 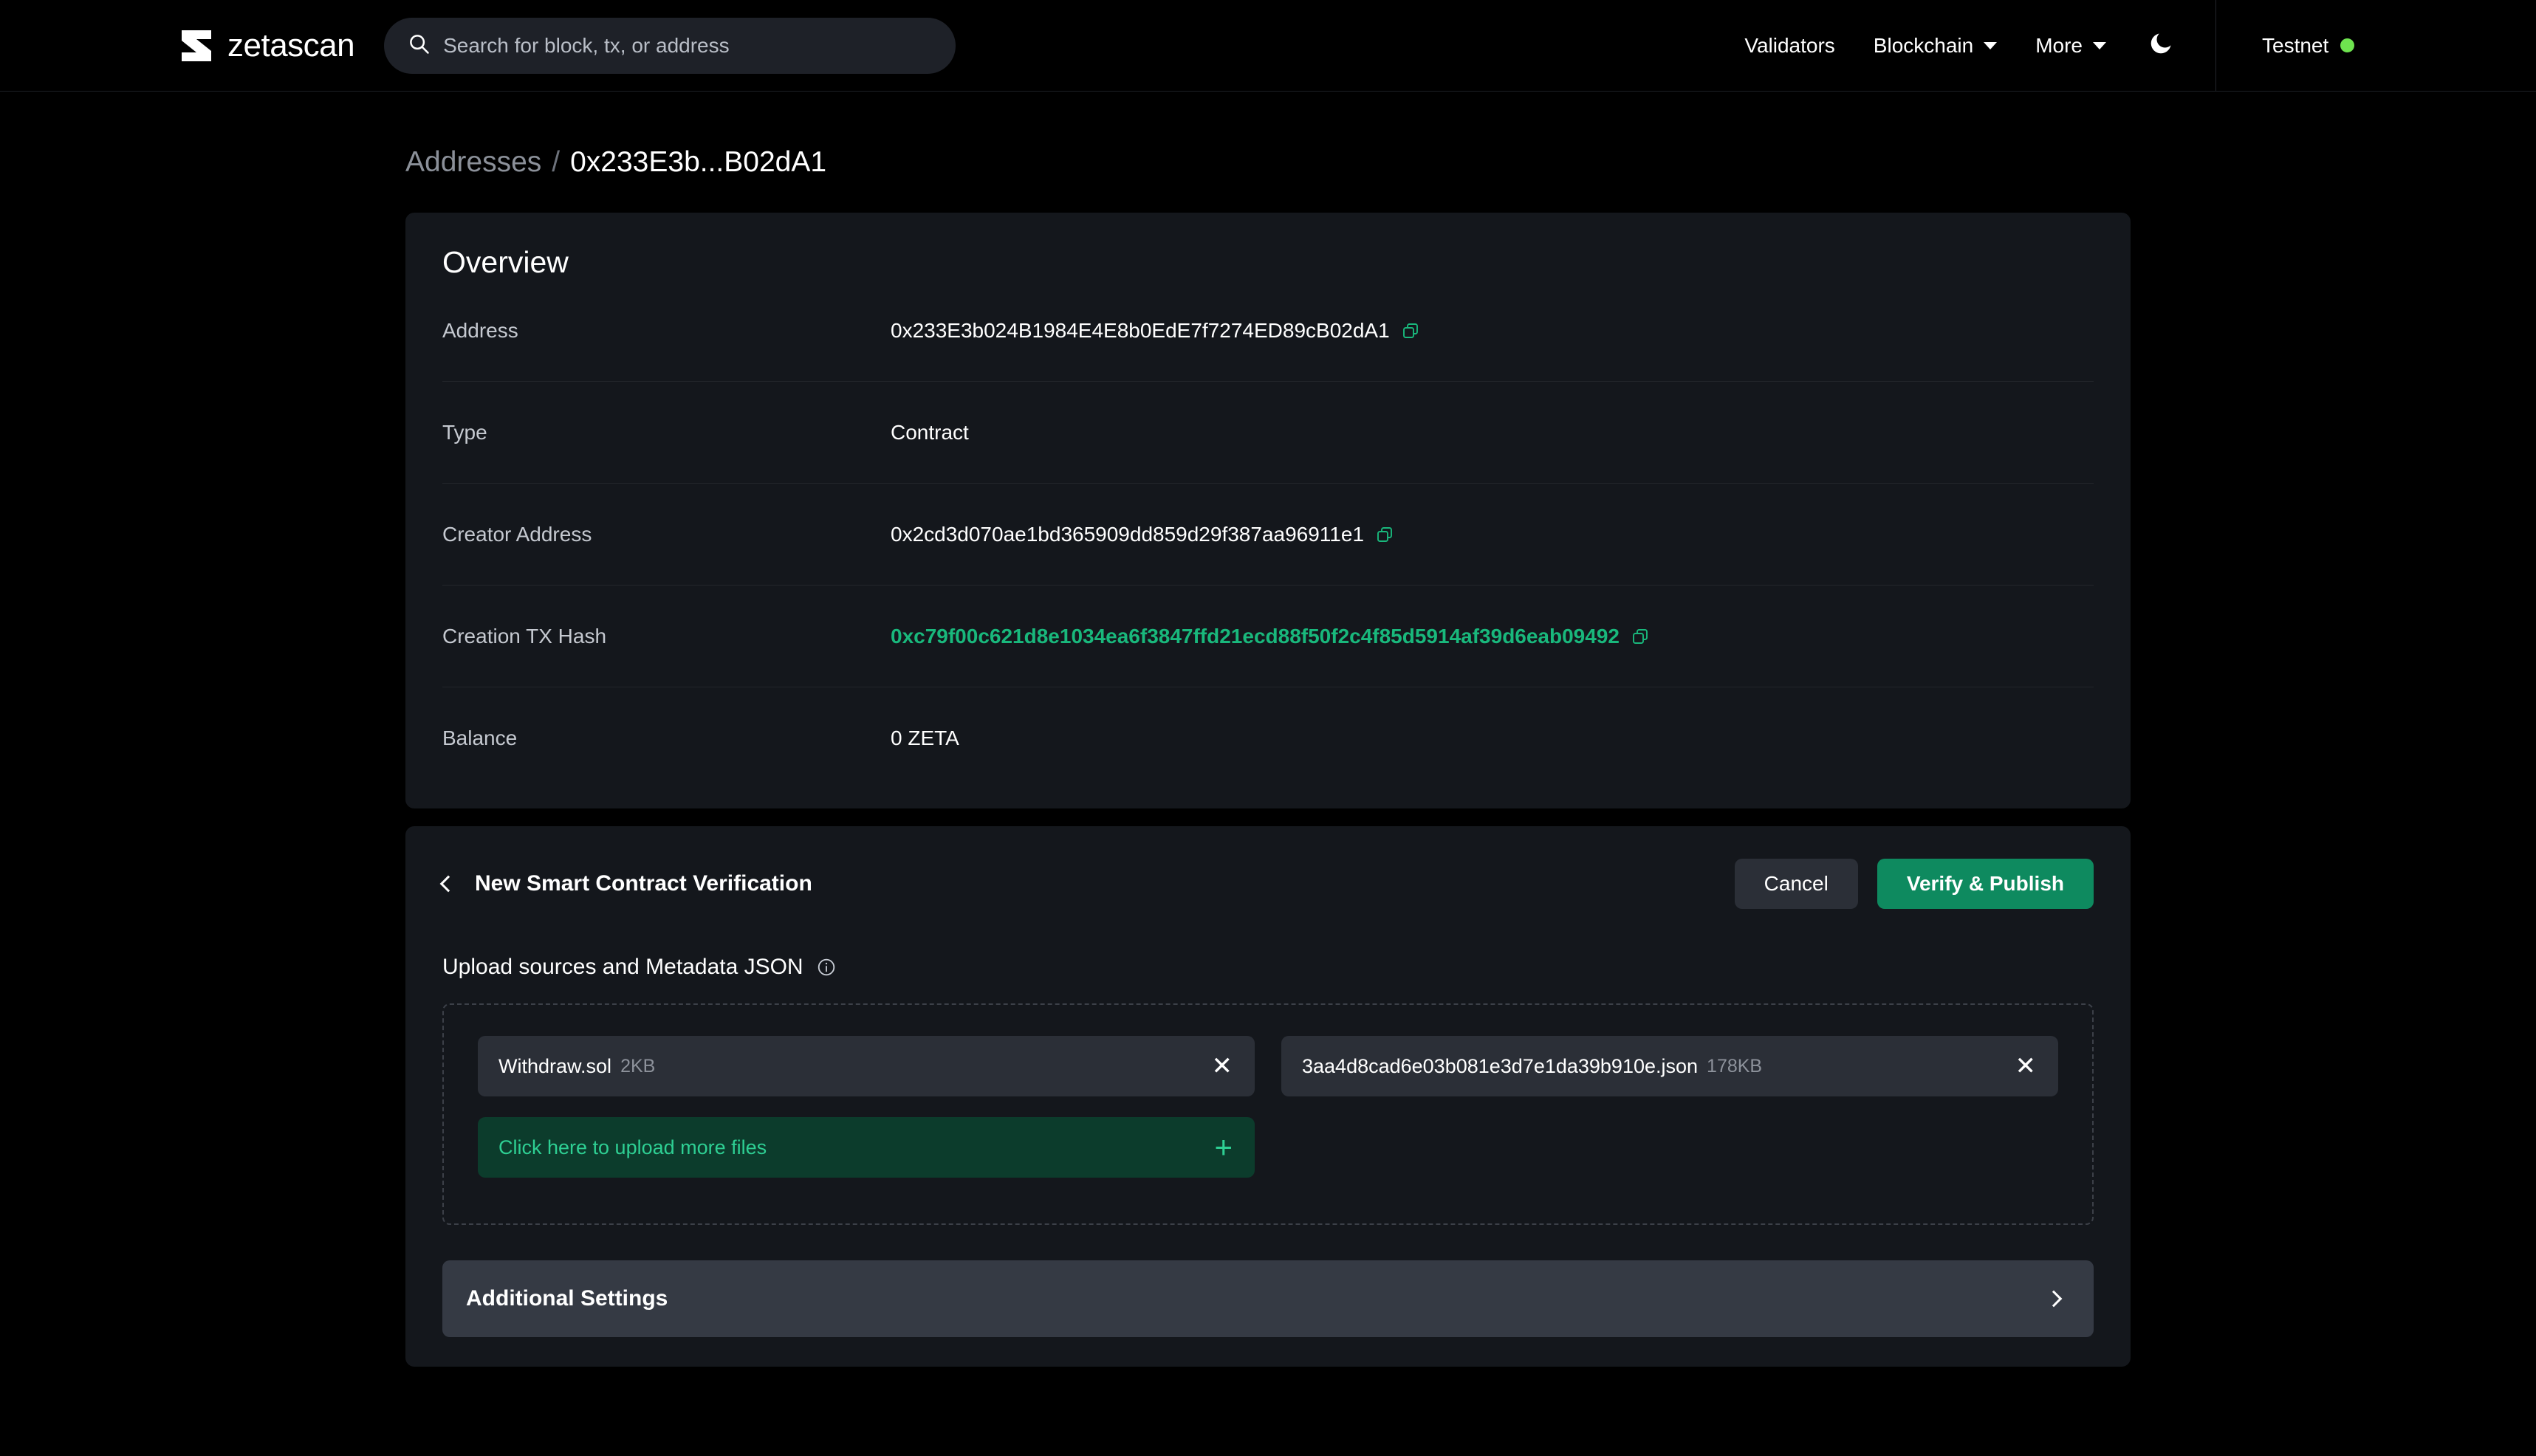 I want to click on row-label: Creator Address, so click(x=517, y=534).